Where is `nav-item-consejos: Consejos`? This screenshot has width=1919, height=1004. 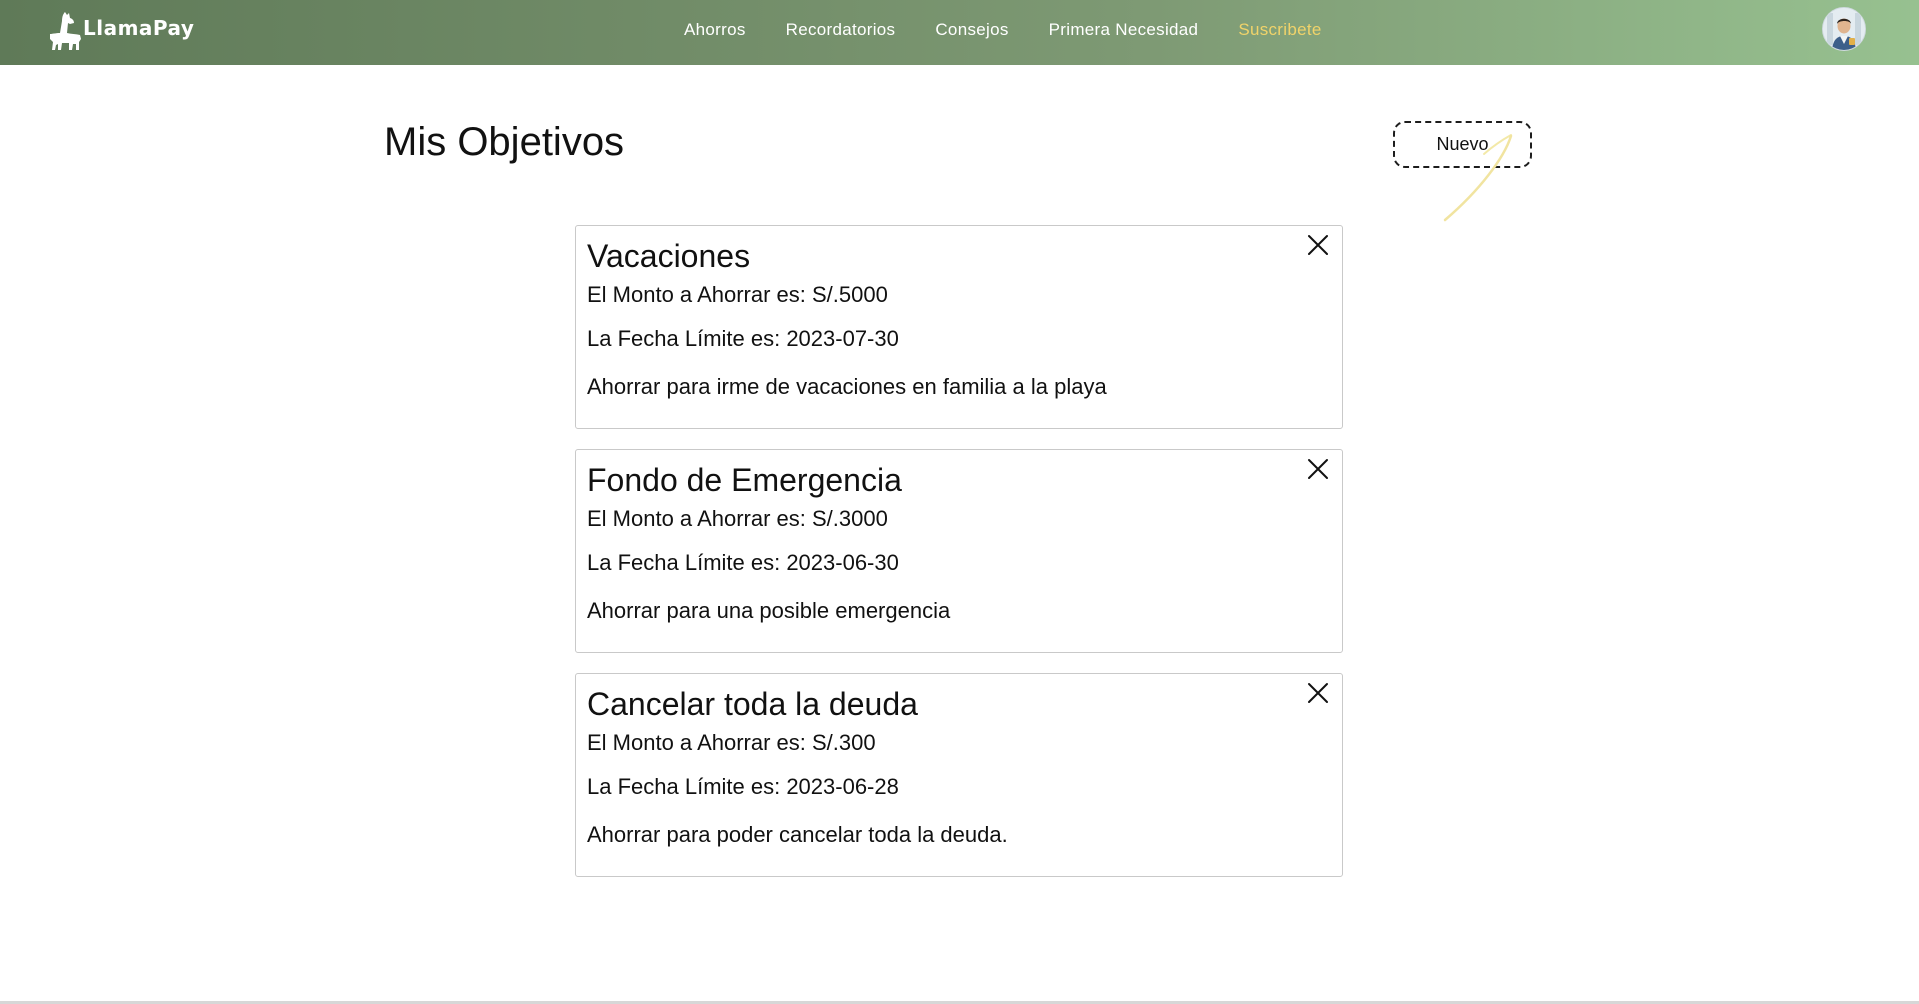 nav-item-consejos: Consejos is located at coordinates (971, 30).